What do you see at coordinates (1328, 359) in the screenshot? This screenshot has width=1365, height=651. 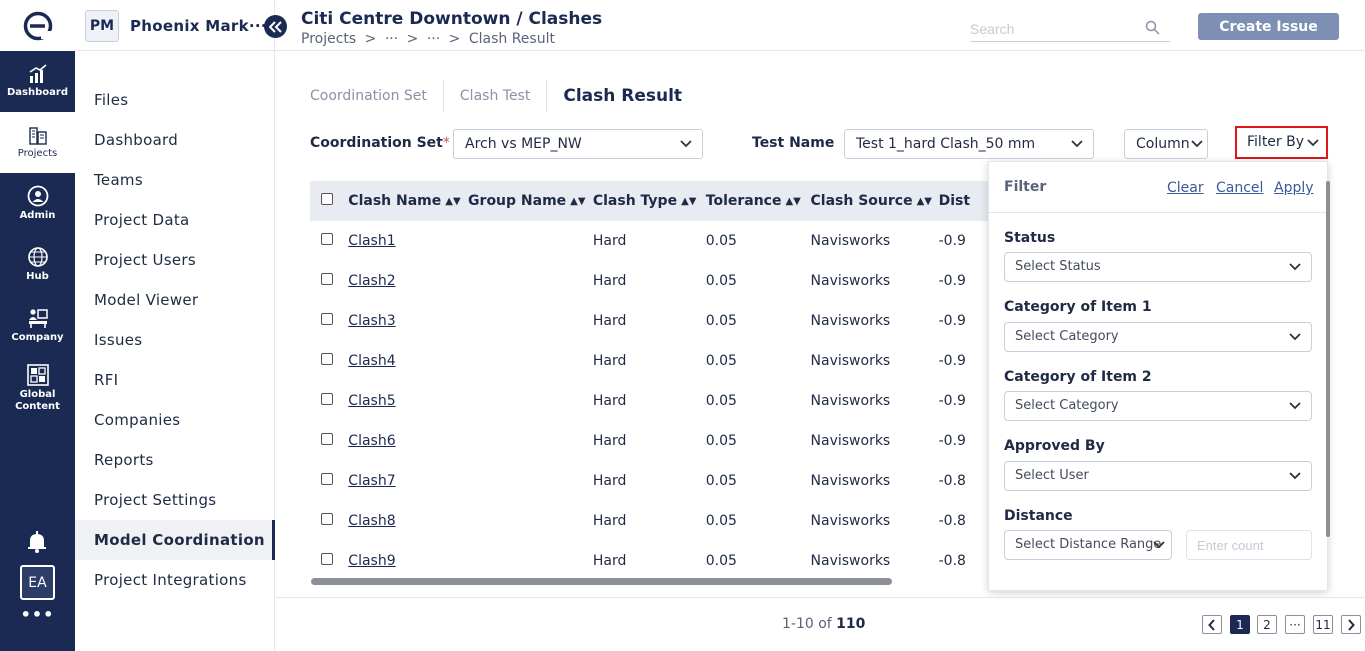 I see `vertical-scrollbar` at bounding box center [1328, 359].